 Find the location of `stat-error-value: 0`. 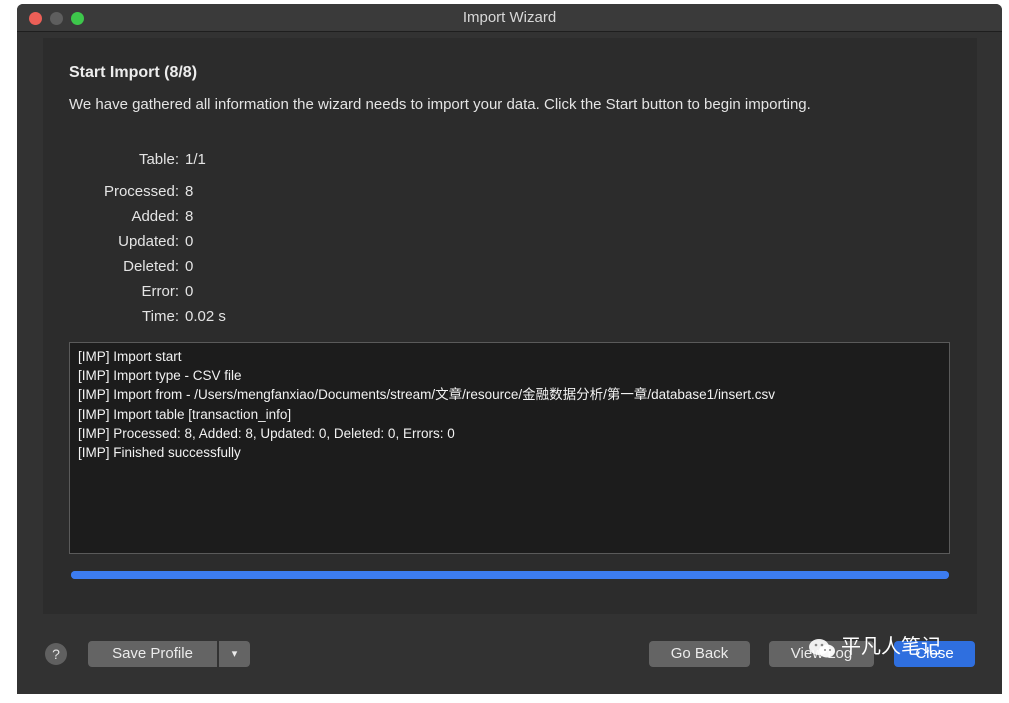

stat-error-value: 0 is located at coordinates (189, 291).